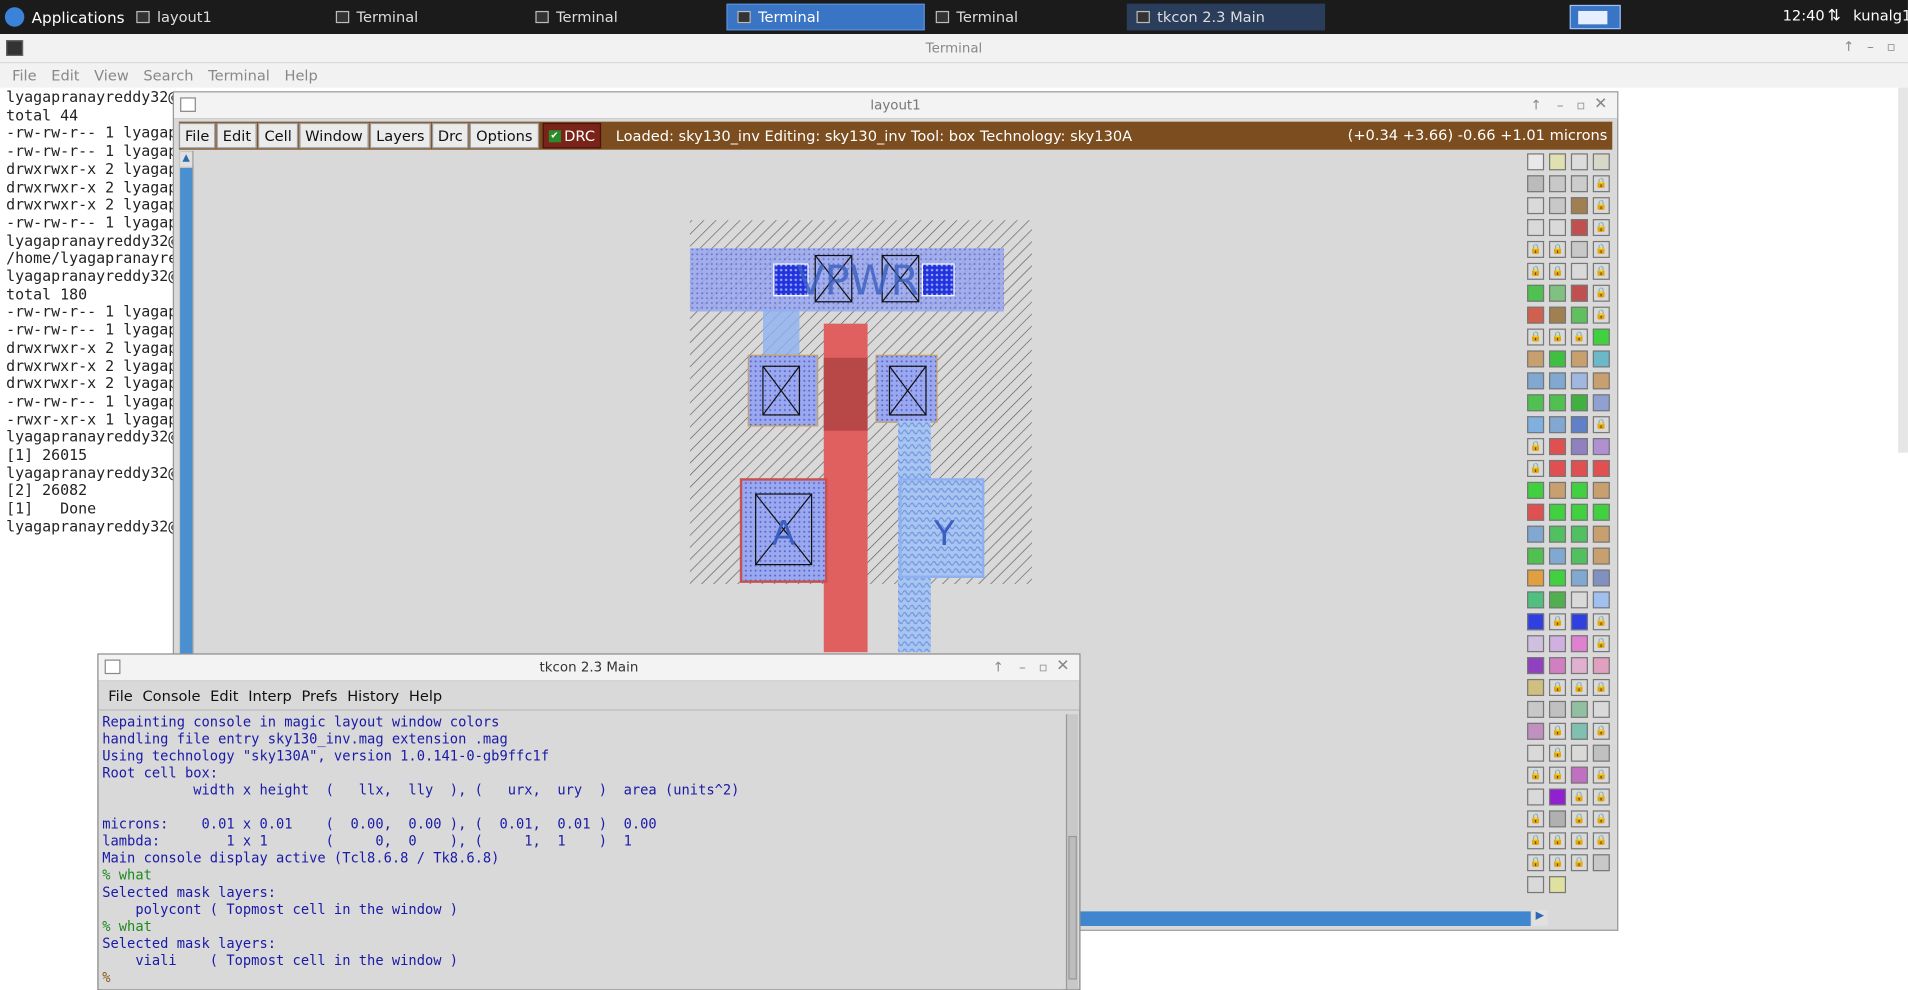 The height and width of the screenshot is (990, 1908). Describe the element at coordinates (1314, 918) in the screenshot. I see `layout-hscrollbar: ▶` at that location.